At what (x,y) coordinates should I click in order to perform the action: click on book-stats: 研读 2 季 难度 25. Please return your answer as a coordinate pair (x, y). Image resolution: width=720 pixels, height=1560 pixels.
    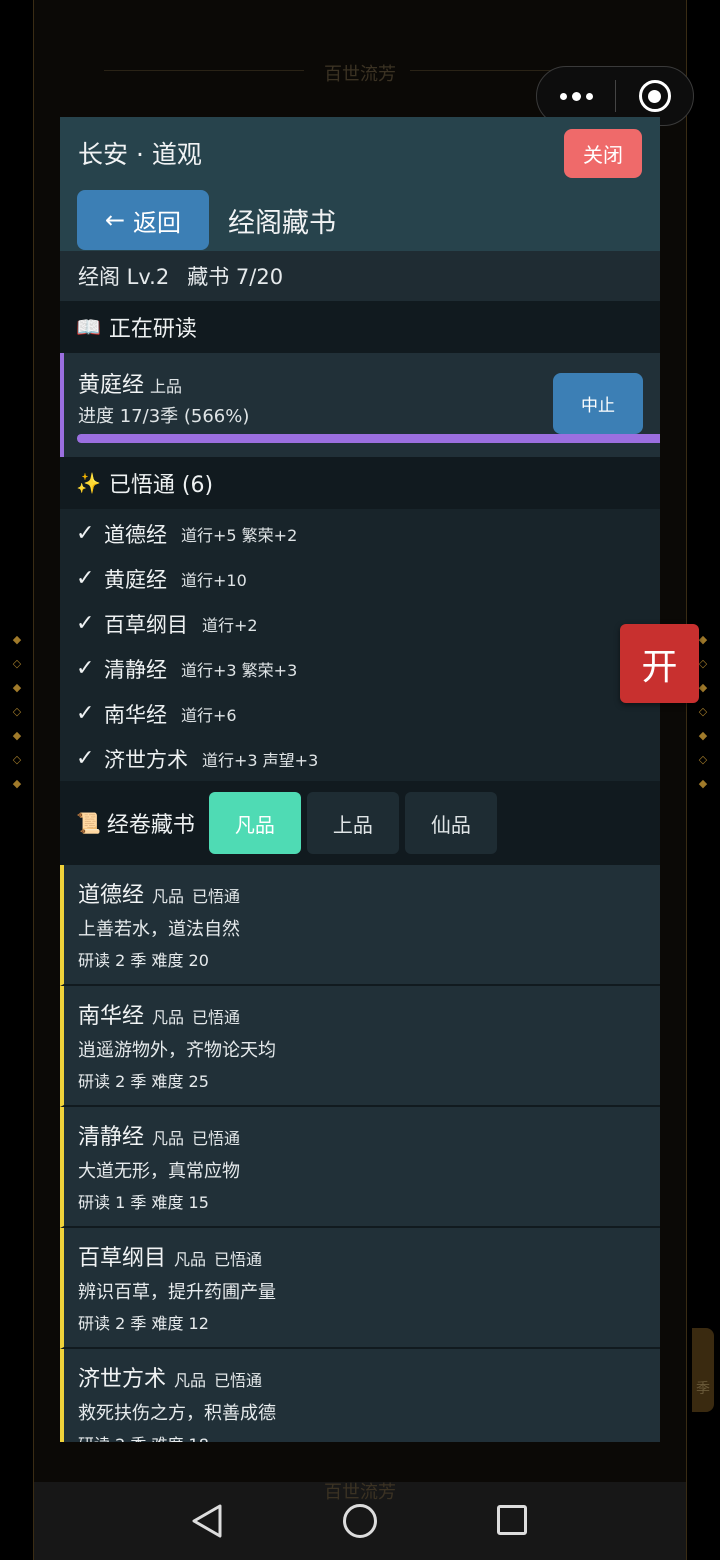
    Looking at the image, I should click on (143, 1081).